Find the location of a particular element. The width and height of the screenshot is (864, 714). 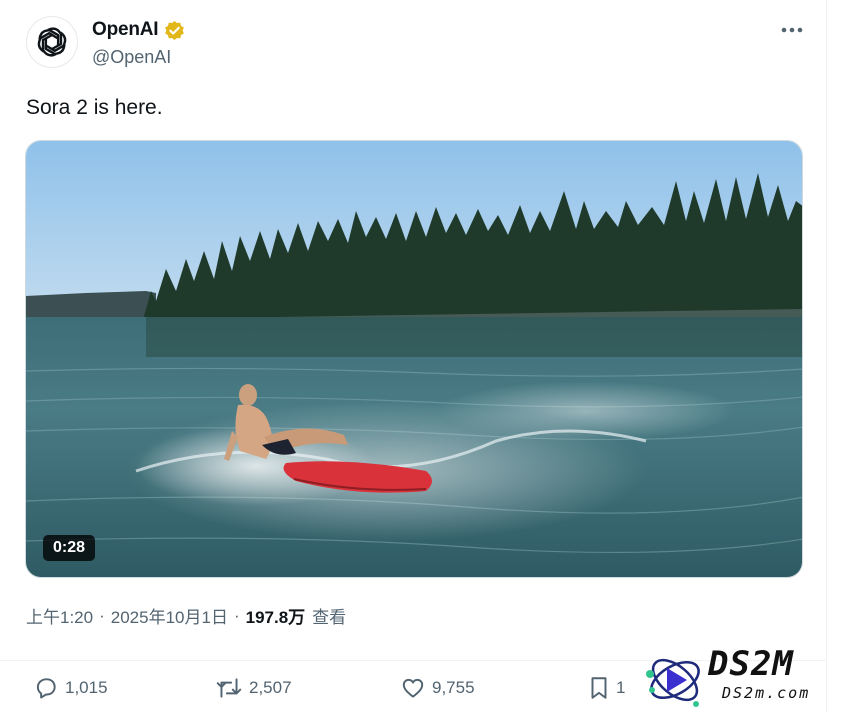

repost-button: 2,507 is located at coordinates (253, 688).